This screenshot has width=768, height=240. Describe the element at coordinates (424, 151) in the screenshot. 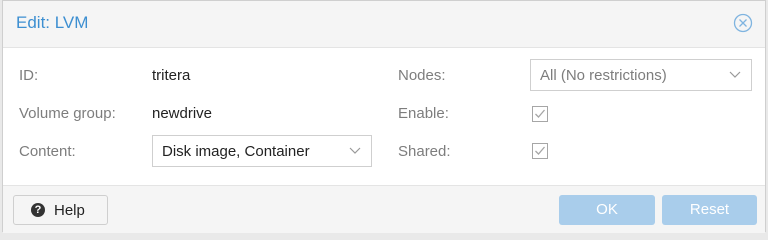

I see `shared-label: Shared:` at that location.